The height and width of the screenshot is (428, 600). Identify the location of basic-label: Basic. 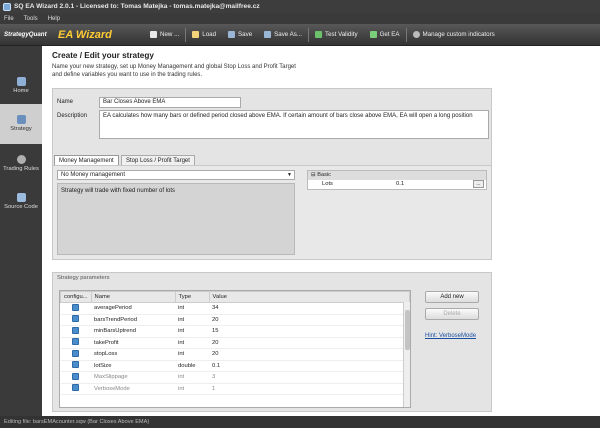
(324, 175).